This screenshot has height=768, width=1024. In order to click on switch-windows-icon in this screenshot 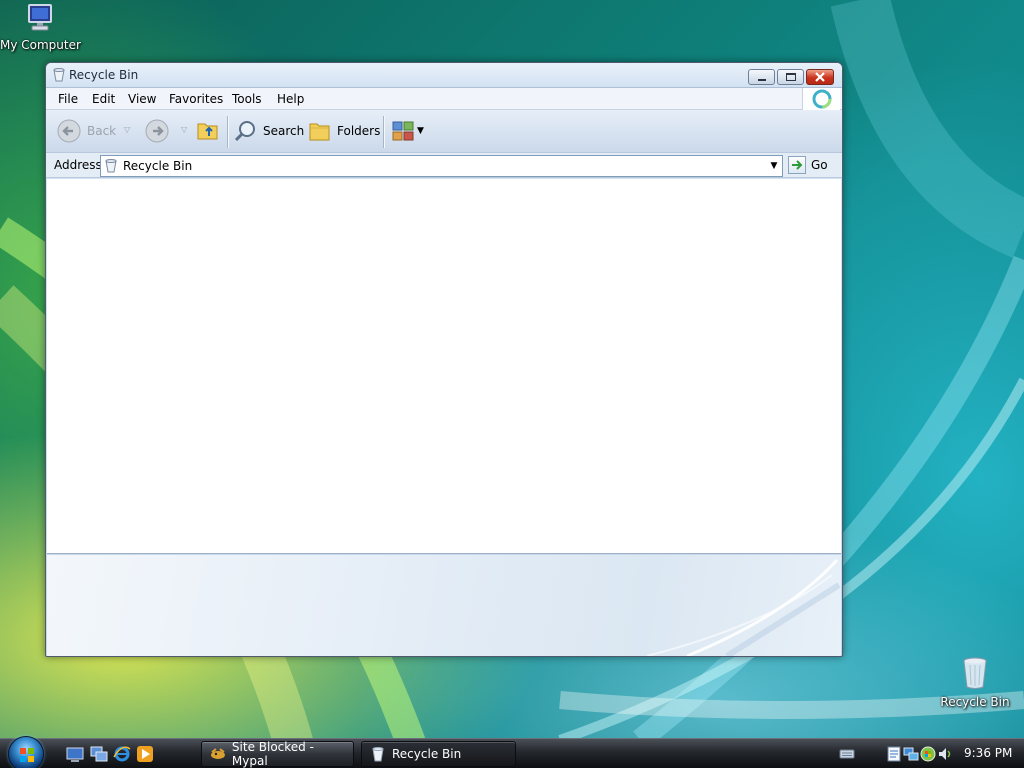, I will do `click(99, 754)`.